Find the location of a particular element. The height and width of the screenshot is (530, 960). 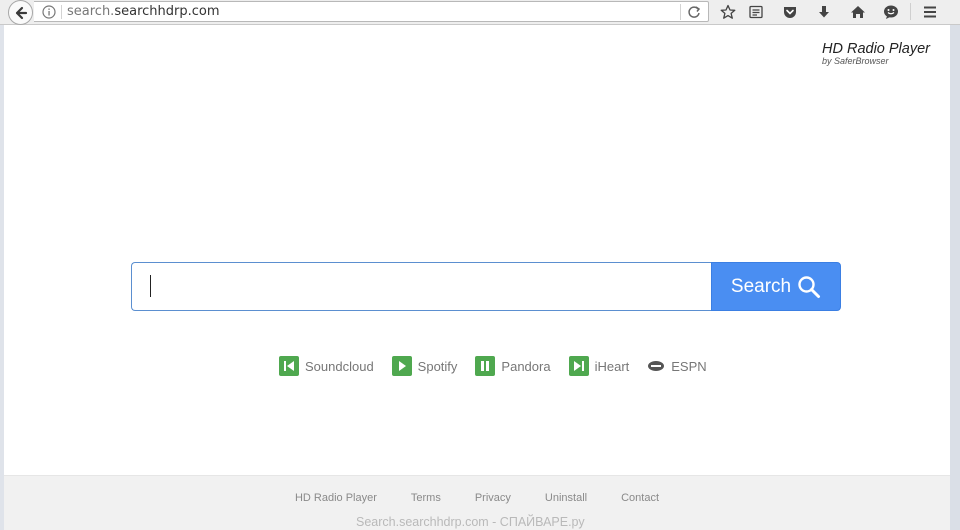

pause-icon is located at coordinates (485, 366).